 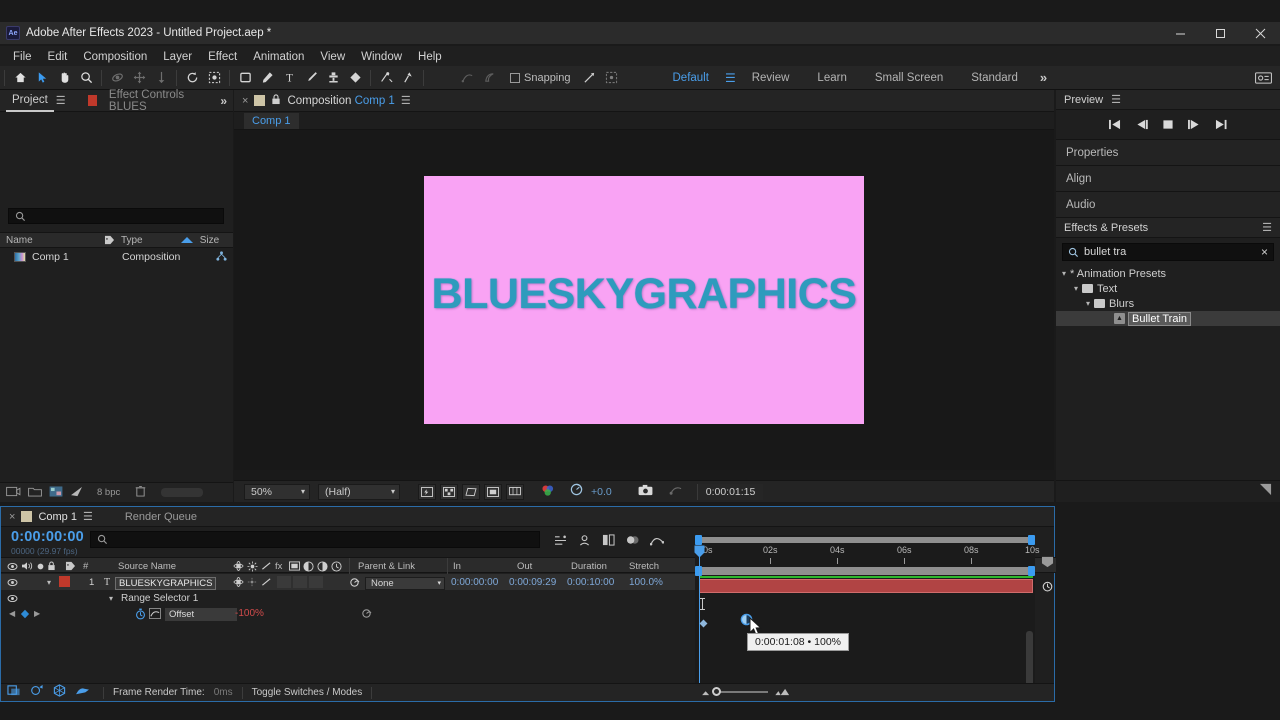 What do you see at coordinates (449, 491) in the screenshot?
I see `toggle-transparency-grid-icon` at bounding box center [449, 491].